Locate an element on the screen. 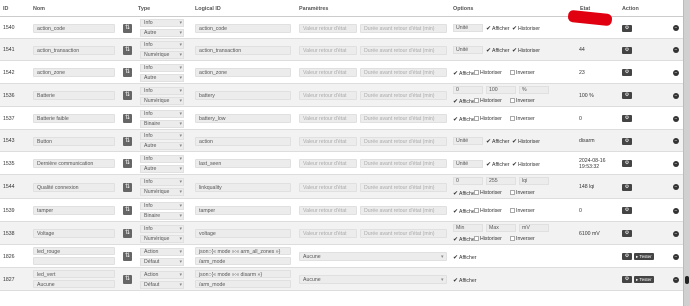  logical-id-input: action is located at coordinates (243, 141).